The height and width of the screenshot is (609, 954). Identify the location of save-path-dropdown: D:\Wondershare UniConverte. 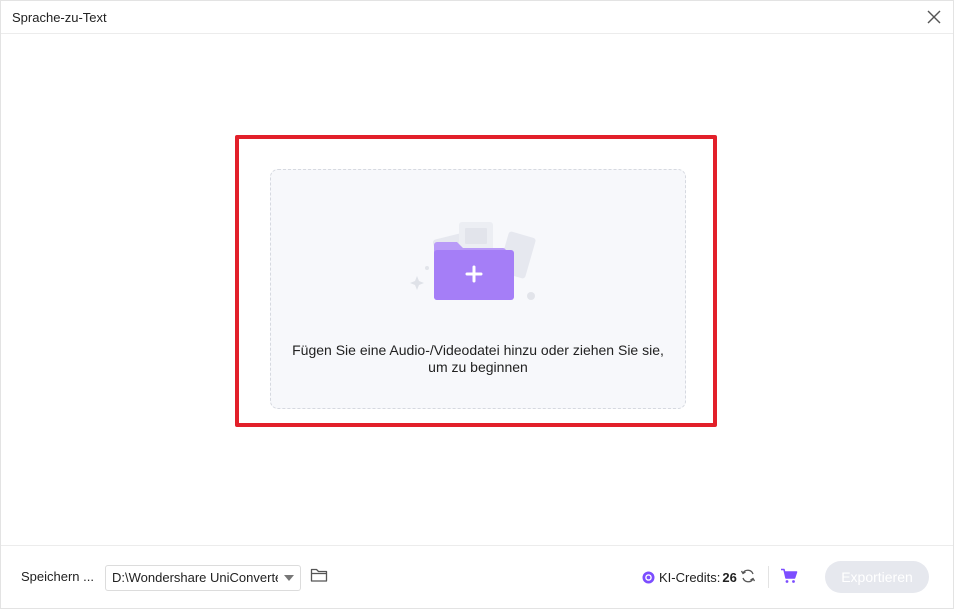
(203, 578).